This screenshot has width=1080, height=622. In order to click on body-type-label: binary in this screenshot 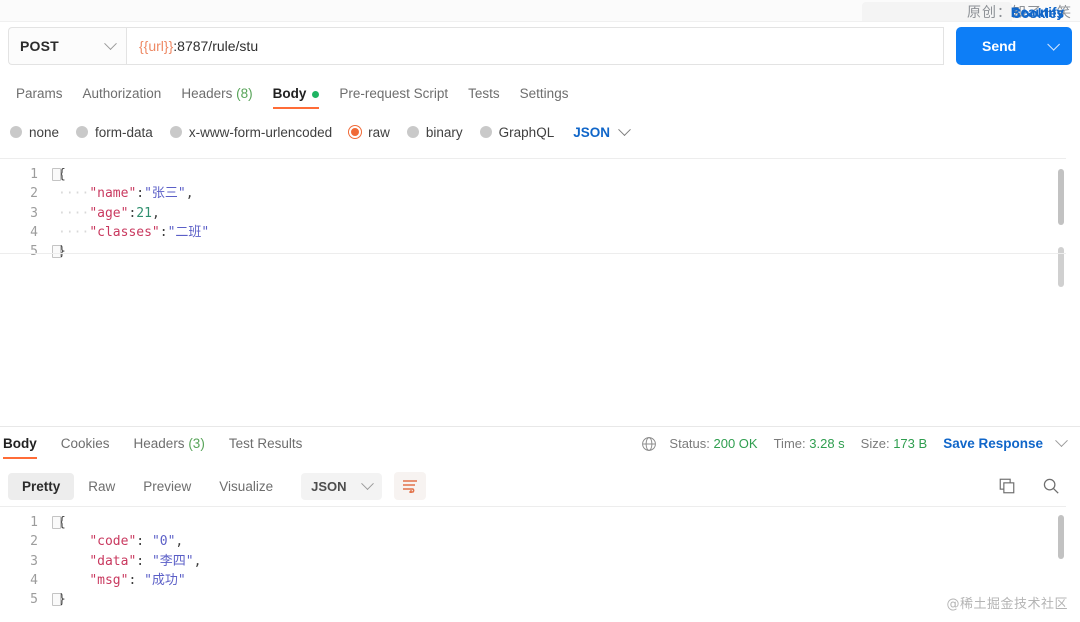, I will do `click(444, 132)`.